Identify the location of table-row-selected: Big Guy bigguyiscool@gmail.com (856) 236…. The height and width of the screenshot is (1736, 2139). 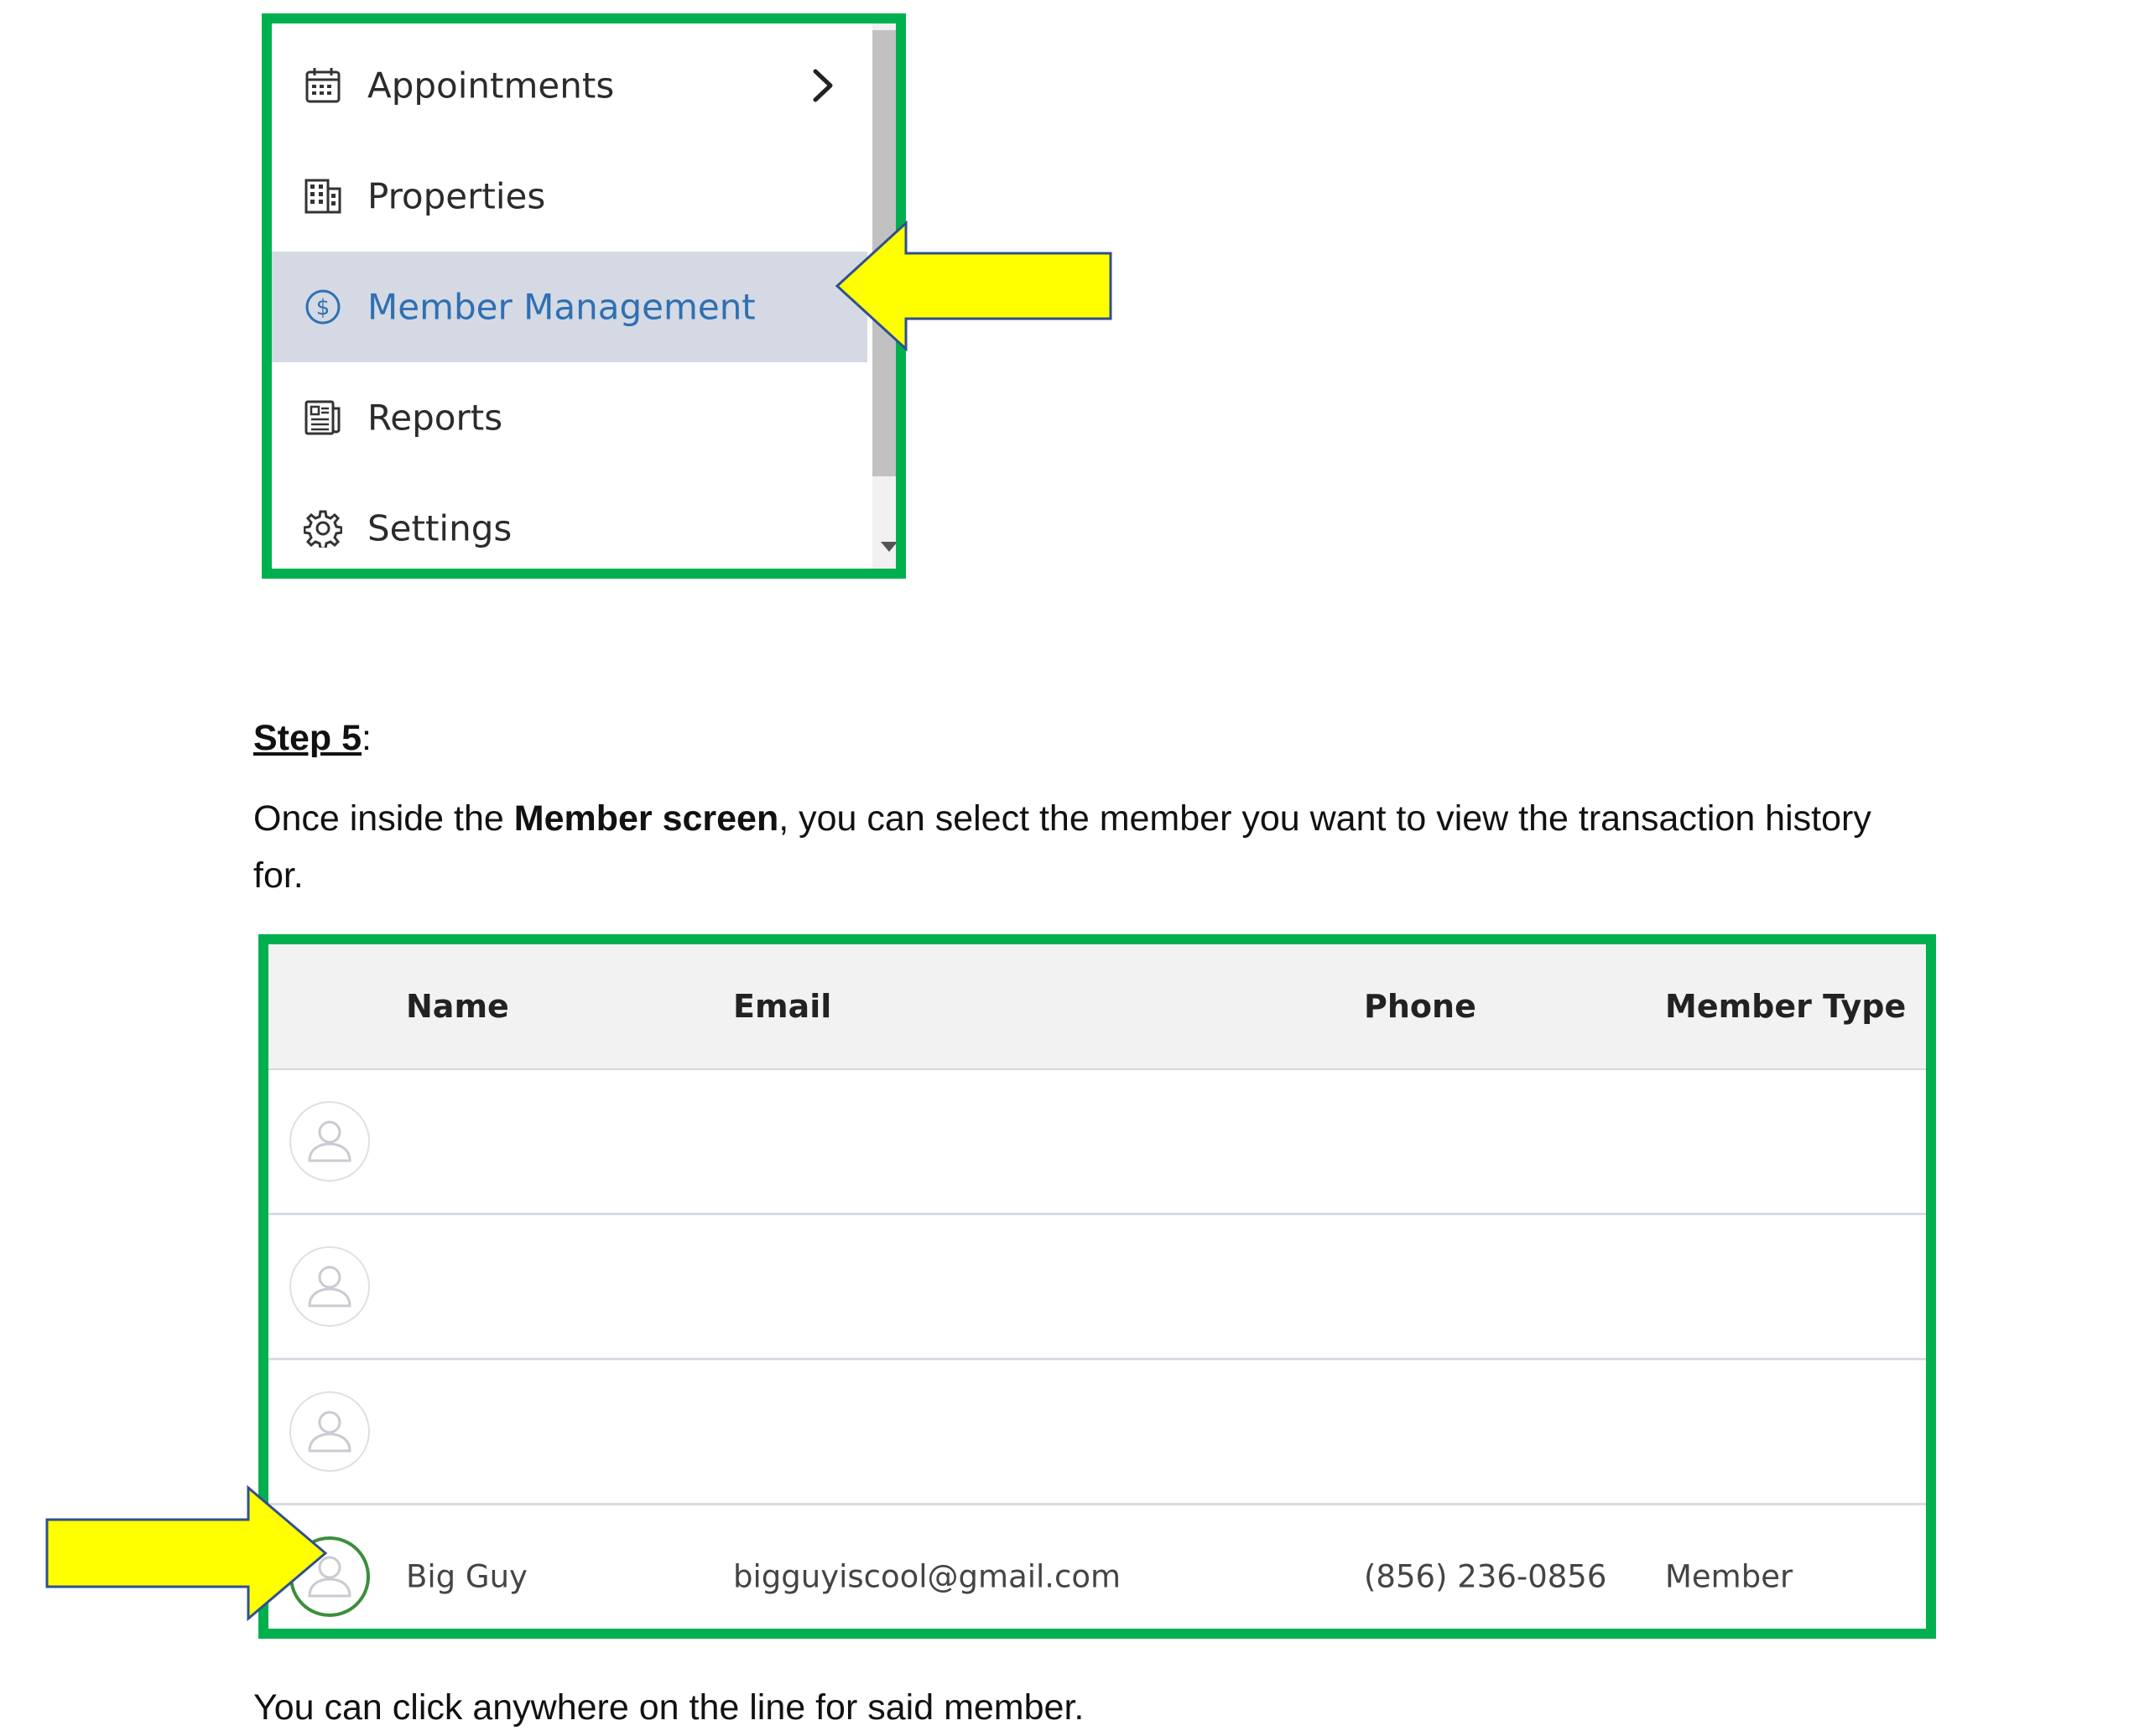
(1097, 1567).